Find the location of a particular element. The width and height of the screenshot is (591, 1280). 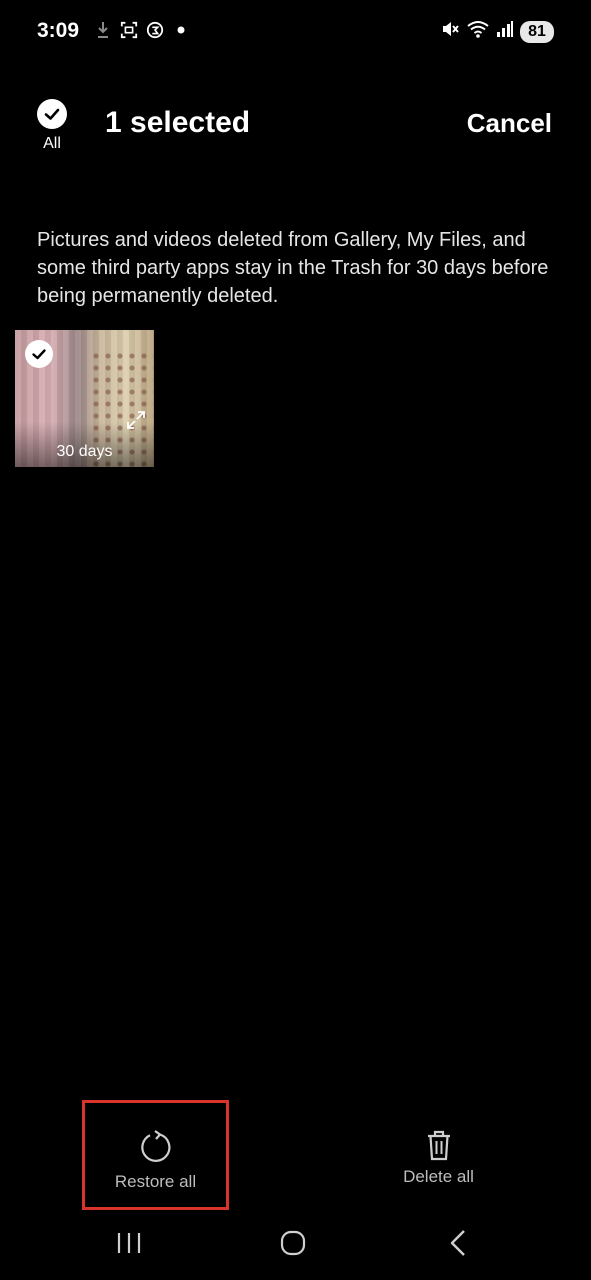

accessibility-icon is located at coordinates (155, 30).